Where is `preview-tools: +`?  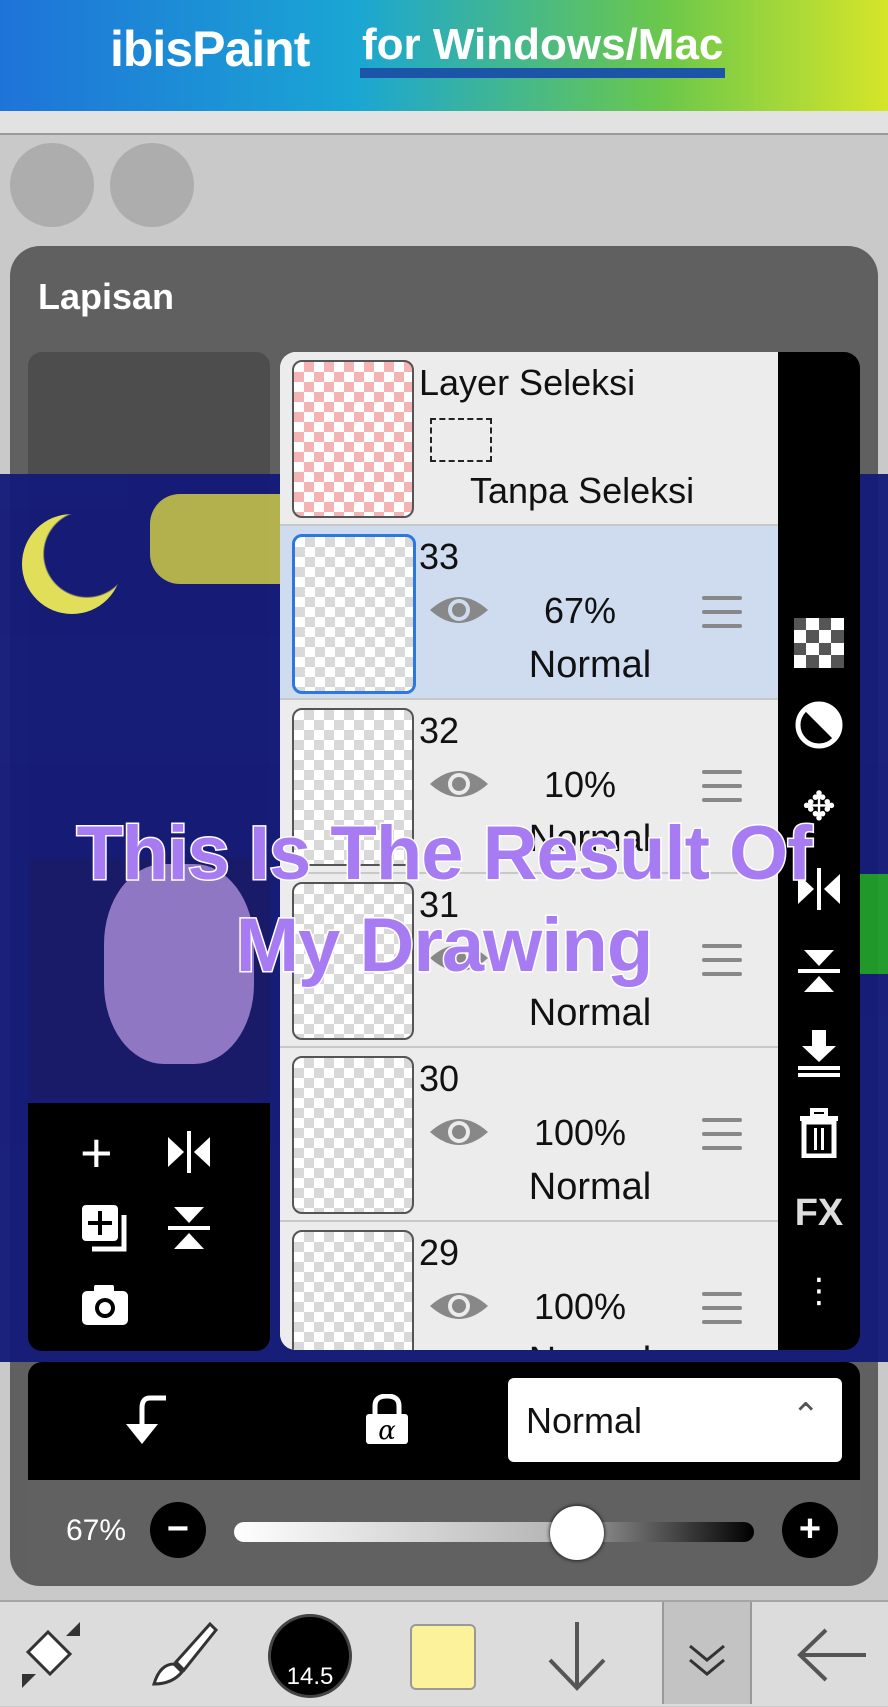 preview-tools: + is located at coordinates (149, 1227).